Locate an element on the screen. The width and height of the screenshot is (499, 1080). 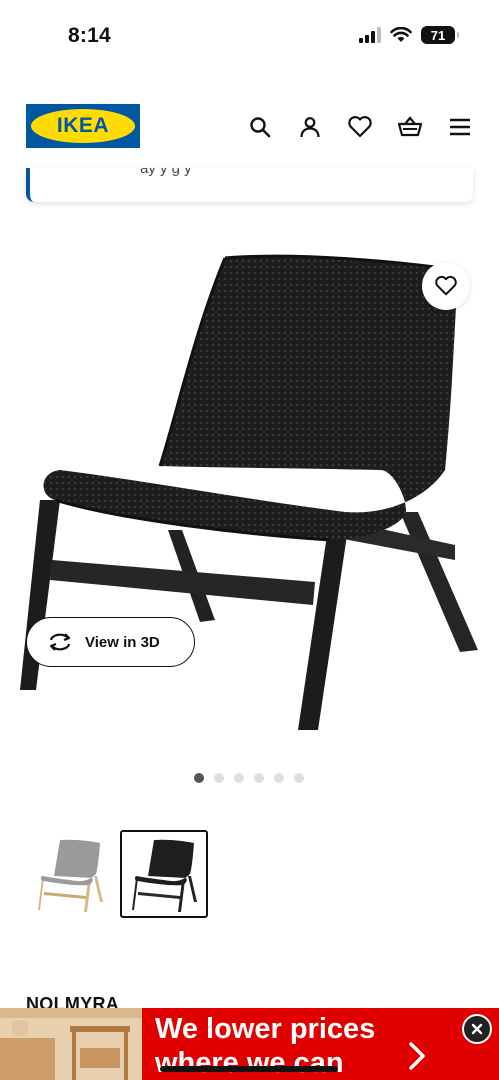
chair-thumbnail-black is located at coordinates (164, 875).